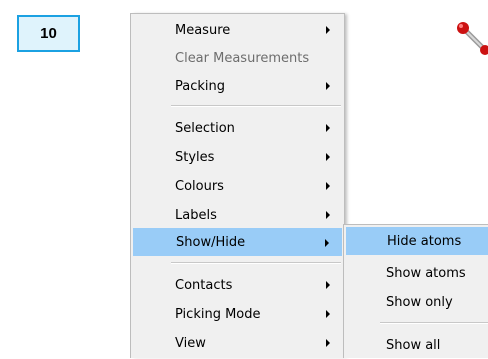 The height and width of the screenshot is (359, 488). I want to click on menu-item-show-hide: Show/Hide, so click(237, 242).